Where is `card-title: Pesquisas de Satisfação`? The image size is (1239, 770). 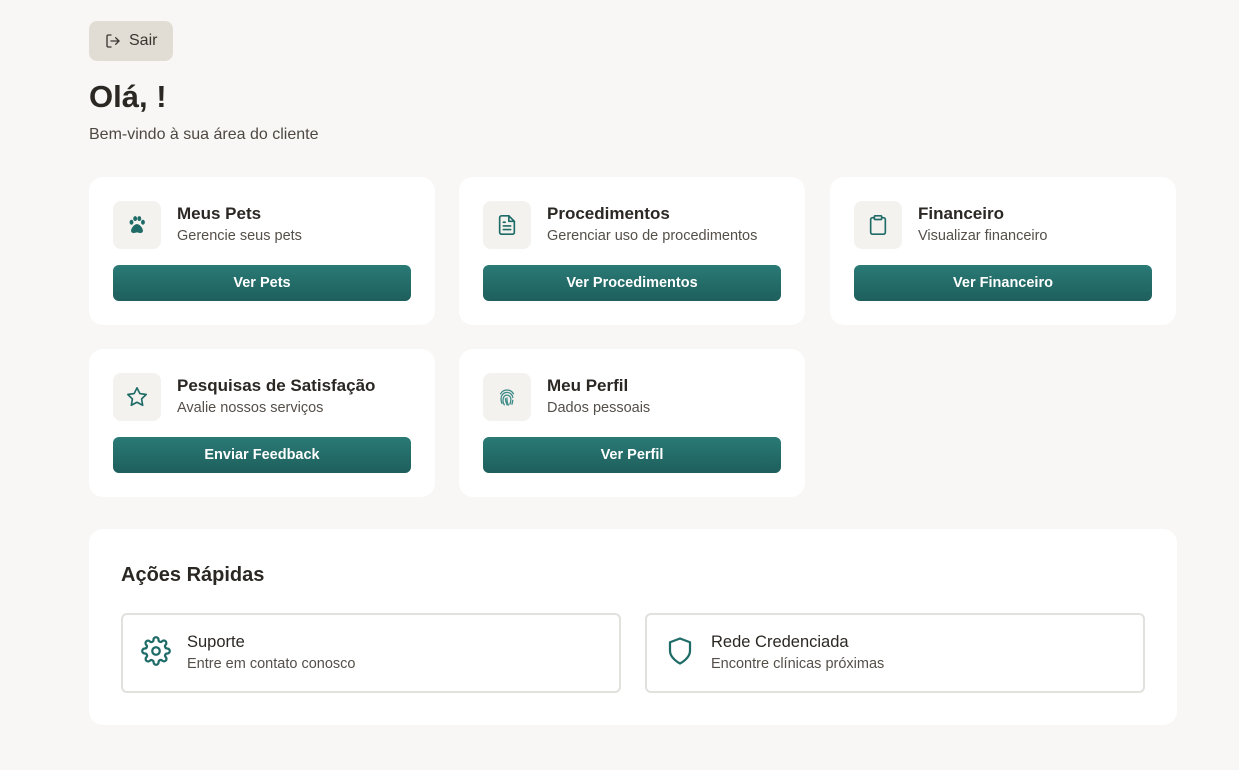
card-title: Pesquisas de Satisfação is located at coordinates (276, 385).